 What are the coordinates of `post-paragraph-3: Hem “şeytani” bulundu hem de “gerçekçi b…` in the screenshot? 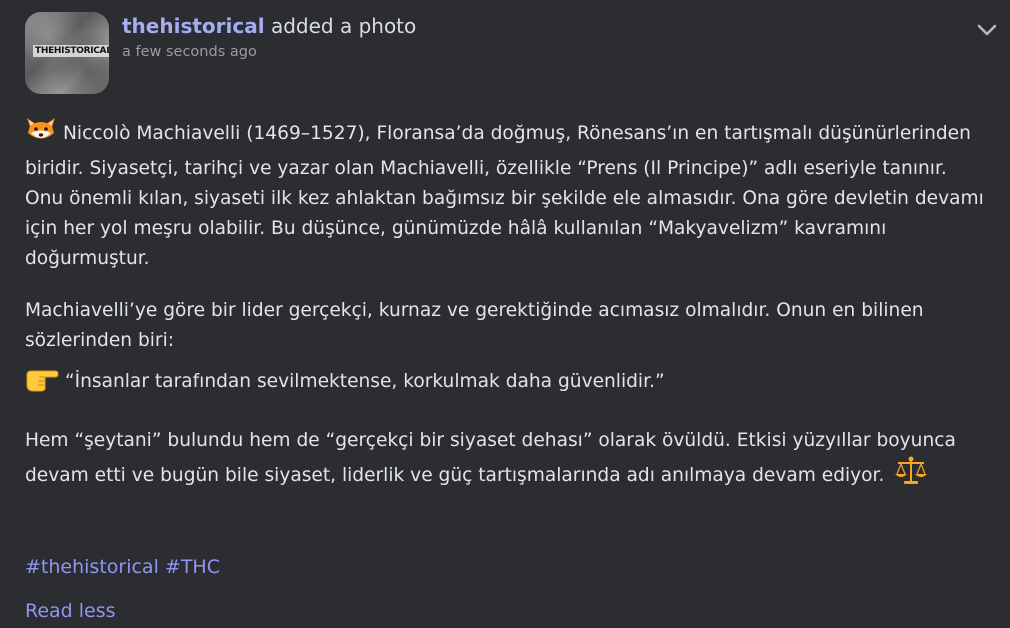 It's located at (507, 461).